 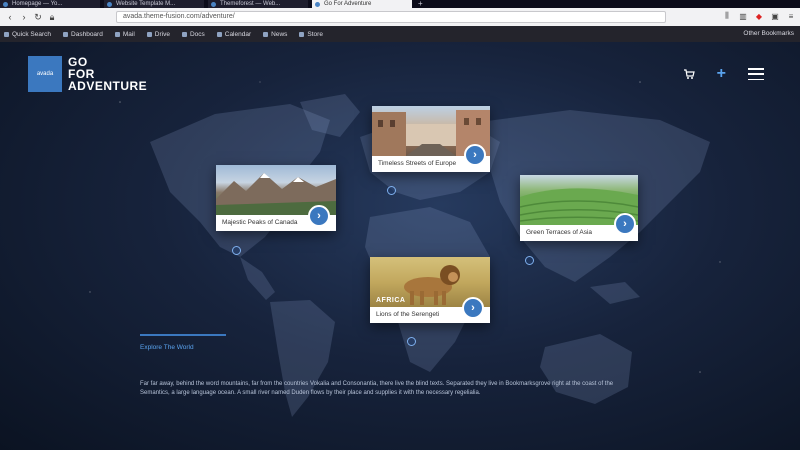 What do you see at coordinates (391, 190) in the screenshot?
I see `map-pin-europe` at bounding box center [391, 190].